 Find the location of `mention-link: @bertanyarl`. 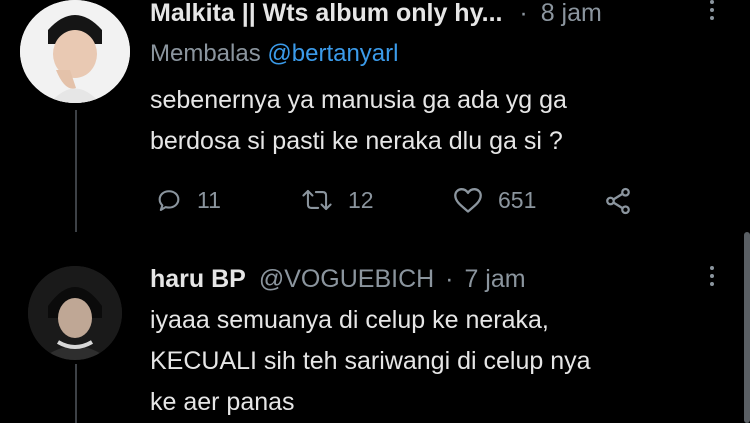

mention-link: @bertanyarl is located at coordinates (332, 53).